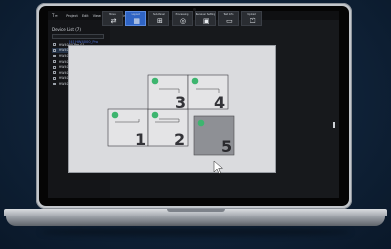  I want to click on panel-3-status-dot, so click(155, 81).